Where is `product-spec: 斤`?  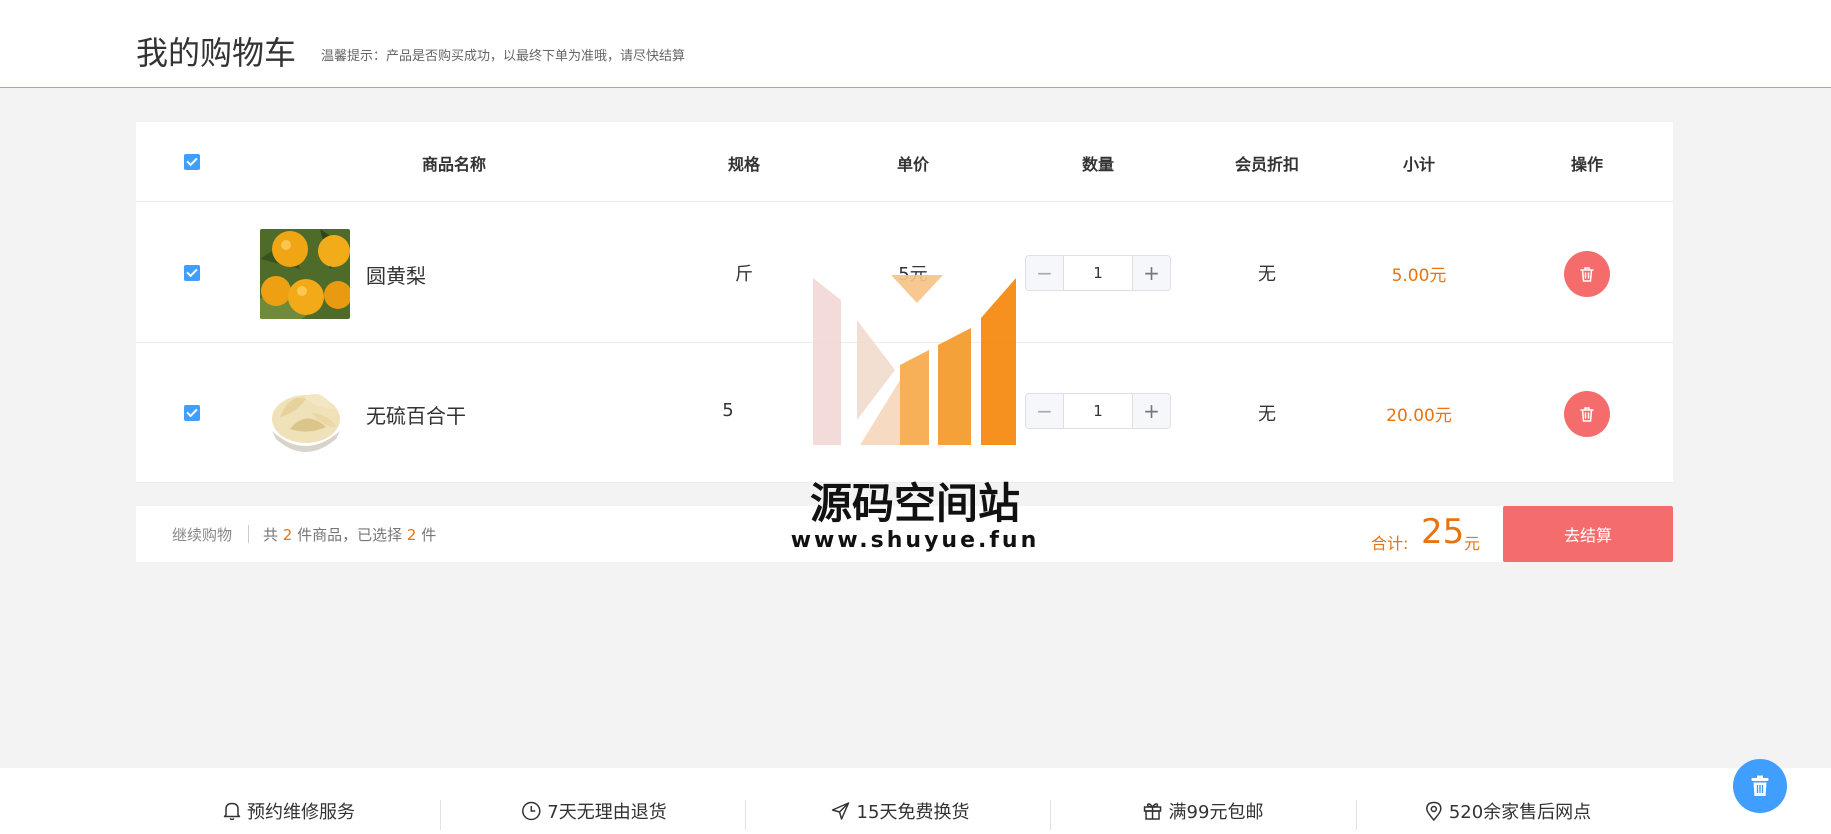
product-spec: 斤 is located at coordinates (744, 274).